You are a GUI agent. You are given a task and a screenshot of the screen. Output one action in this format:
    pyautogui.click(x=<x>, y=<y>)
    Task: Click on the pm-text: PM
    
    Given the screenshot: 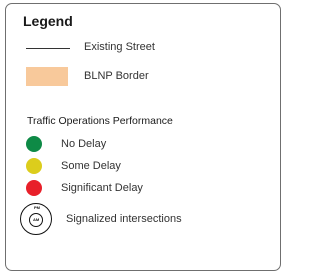 What is the action you would take?
    pyautogui.click(x=37, y=207)
    